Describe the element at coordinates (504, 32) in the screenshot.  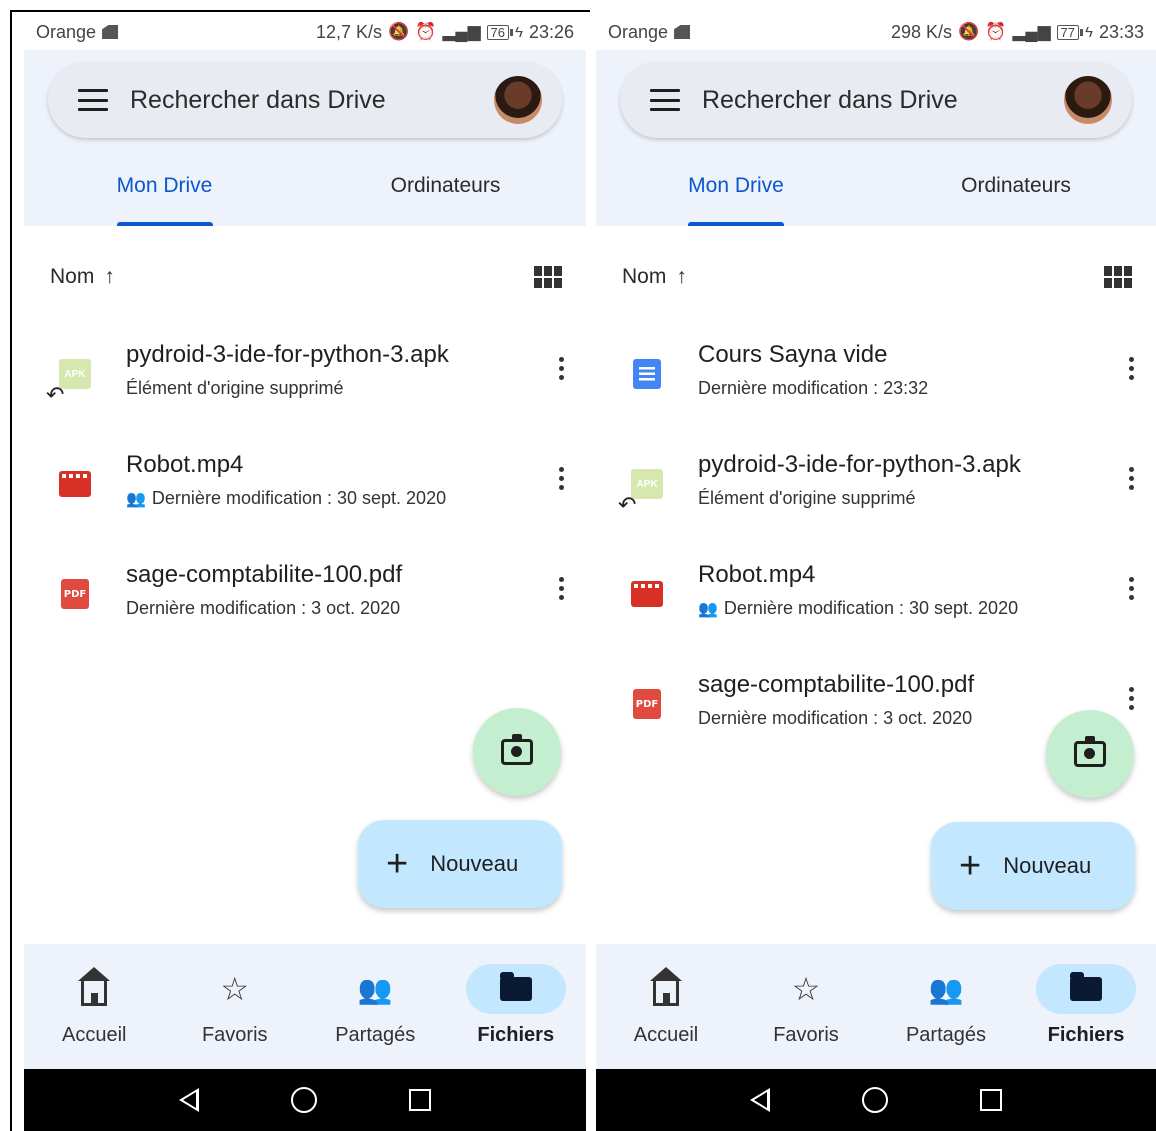
I see `battery-icon: 76 ϟ` at that location.